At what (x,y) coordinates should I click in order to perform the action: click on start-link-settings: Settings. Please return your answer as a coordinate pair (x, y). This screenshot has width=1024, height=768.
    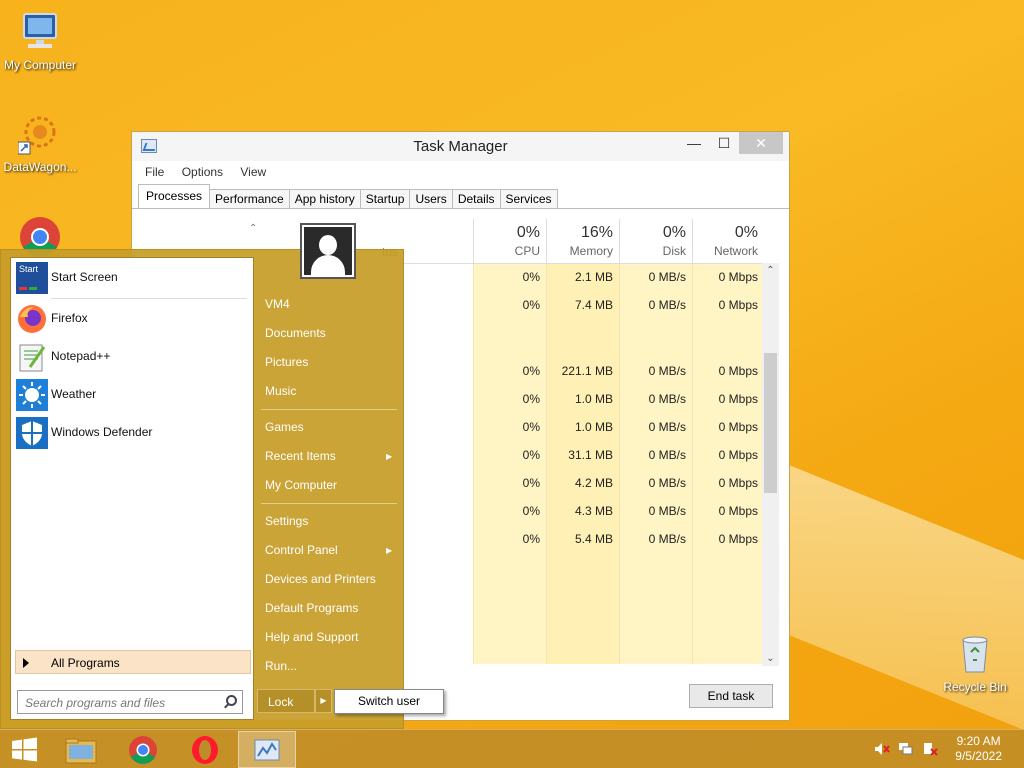
    Looking at the image, I should click on (286, 521).